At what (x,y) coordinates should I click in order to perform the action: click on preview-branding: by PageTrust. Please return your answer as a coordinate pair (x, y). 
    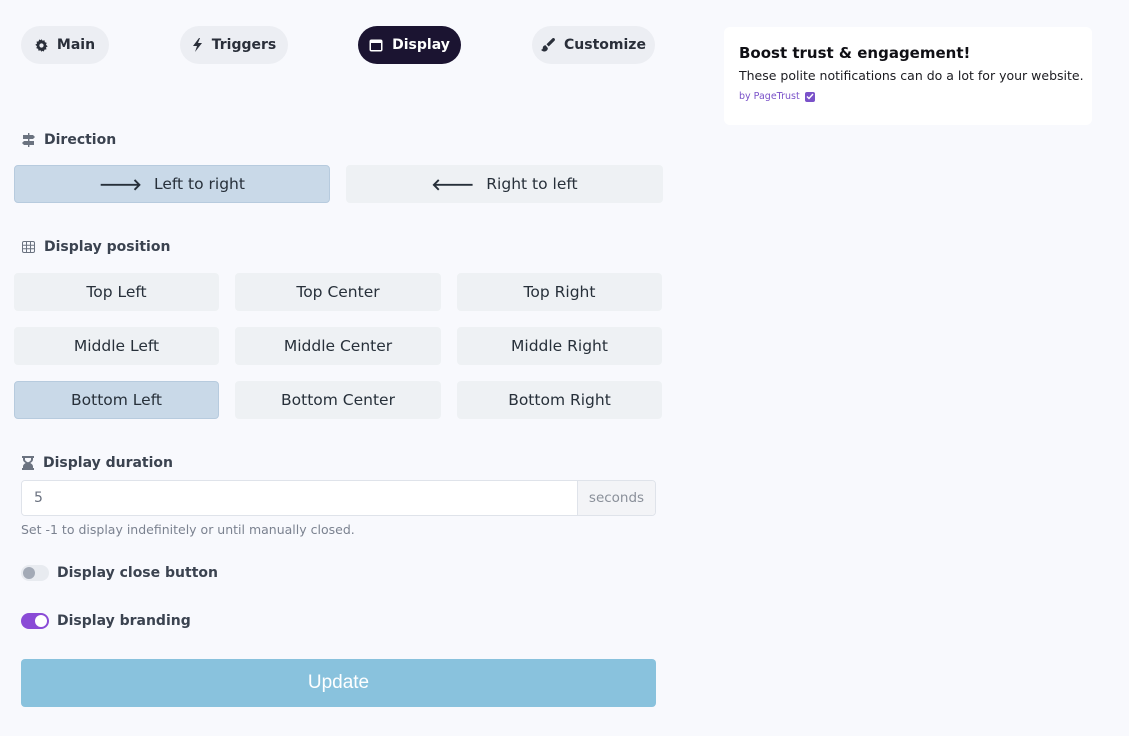
    Looking at the image, I should click on (908, 96).